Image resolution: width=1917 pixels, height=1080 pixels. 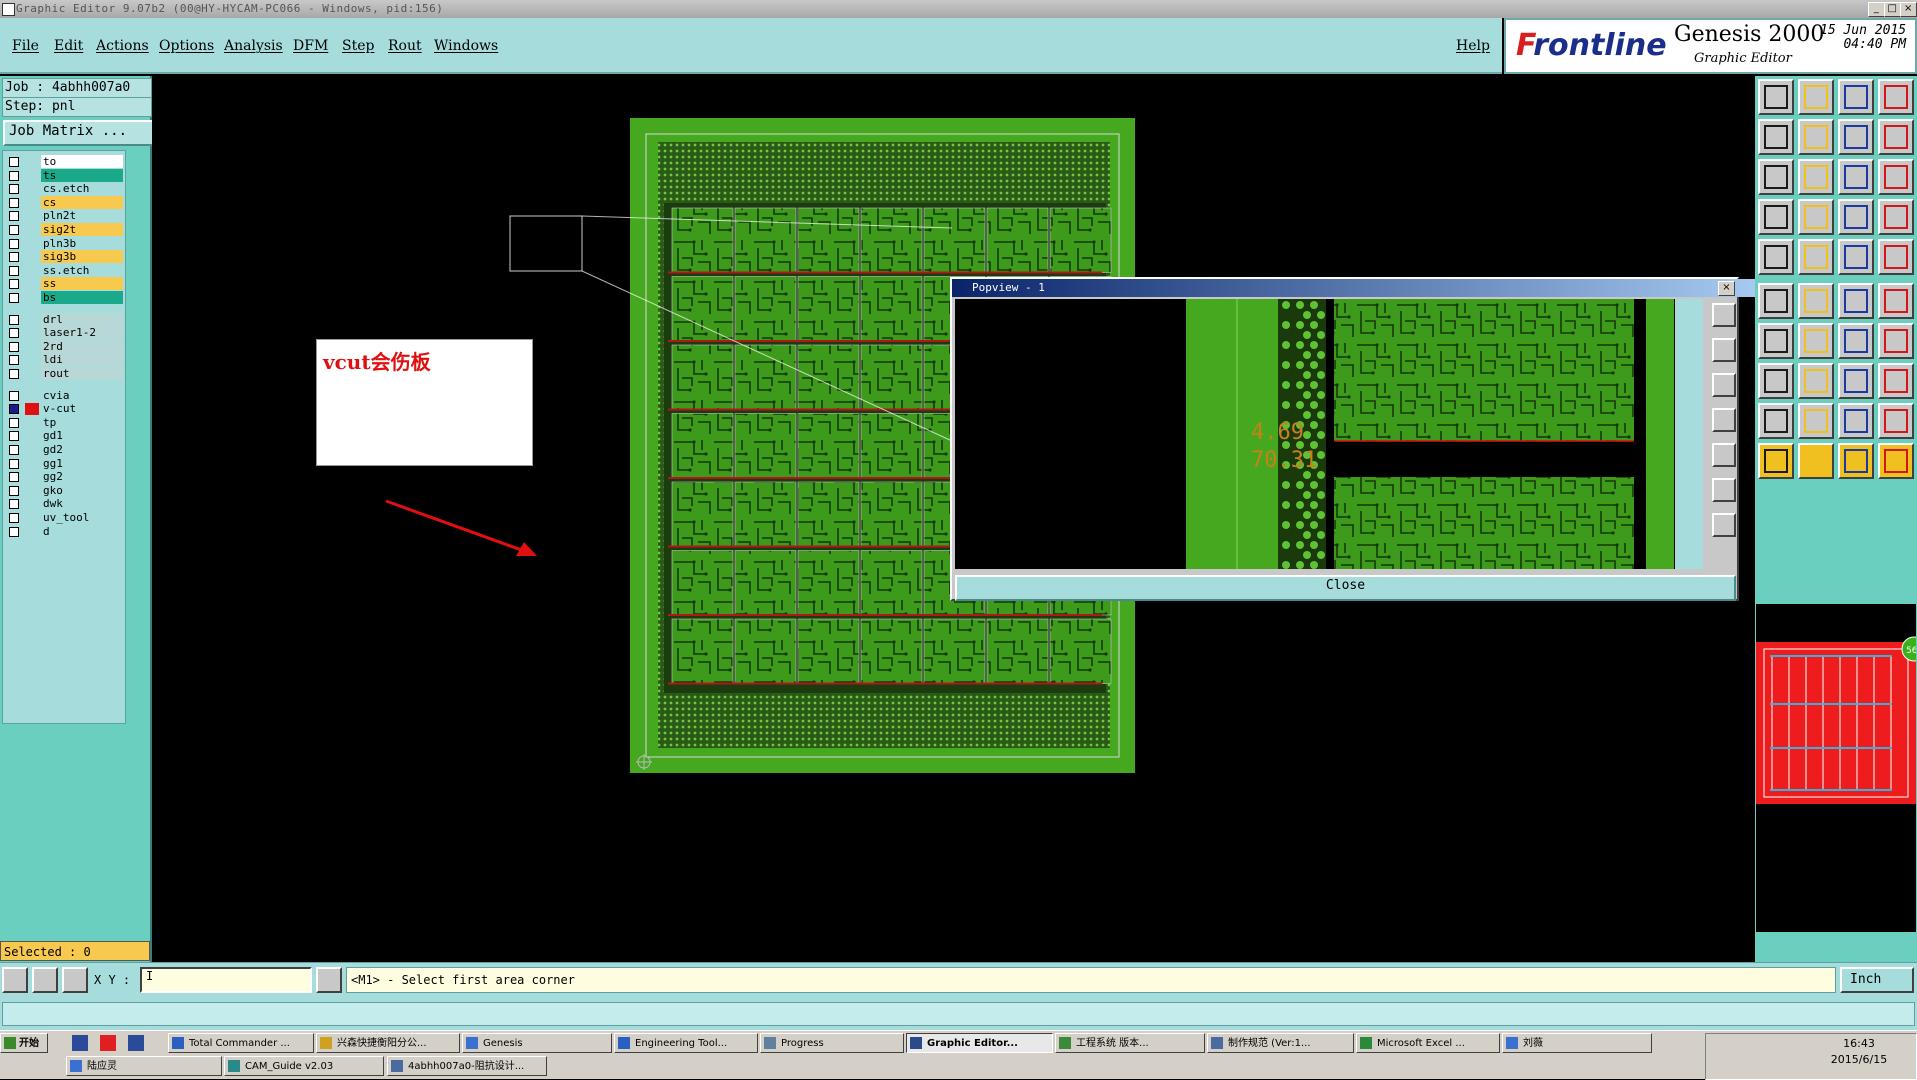 I want to click on layer-row: ss.etch, so click(x=64, y=270).